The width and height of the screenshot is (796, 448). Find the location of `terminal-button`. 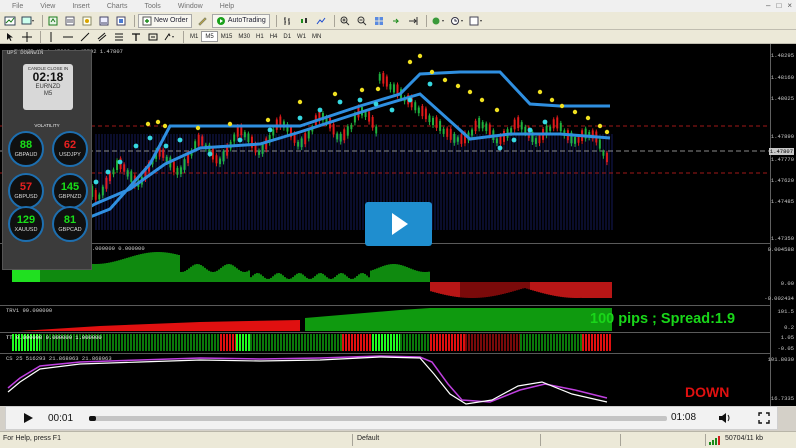

terminal-button is located at coordinates (104, 21).